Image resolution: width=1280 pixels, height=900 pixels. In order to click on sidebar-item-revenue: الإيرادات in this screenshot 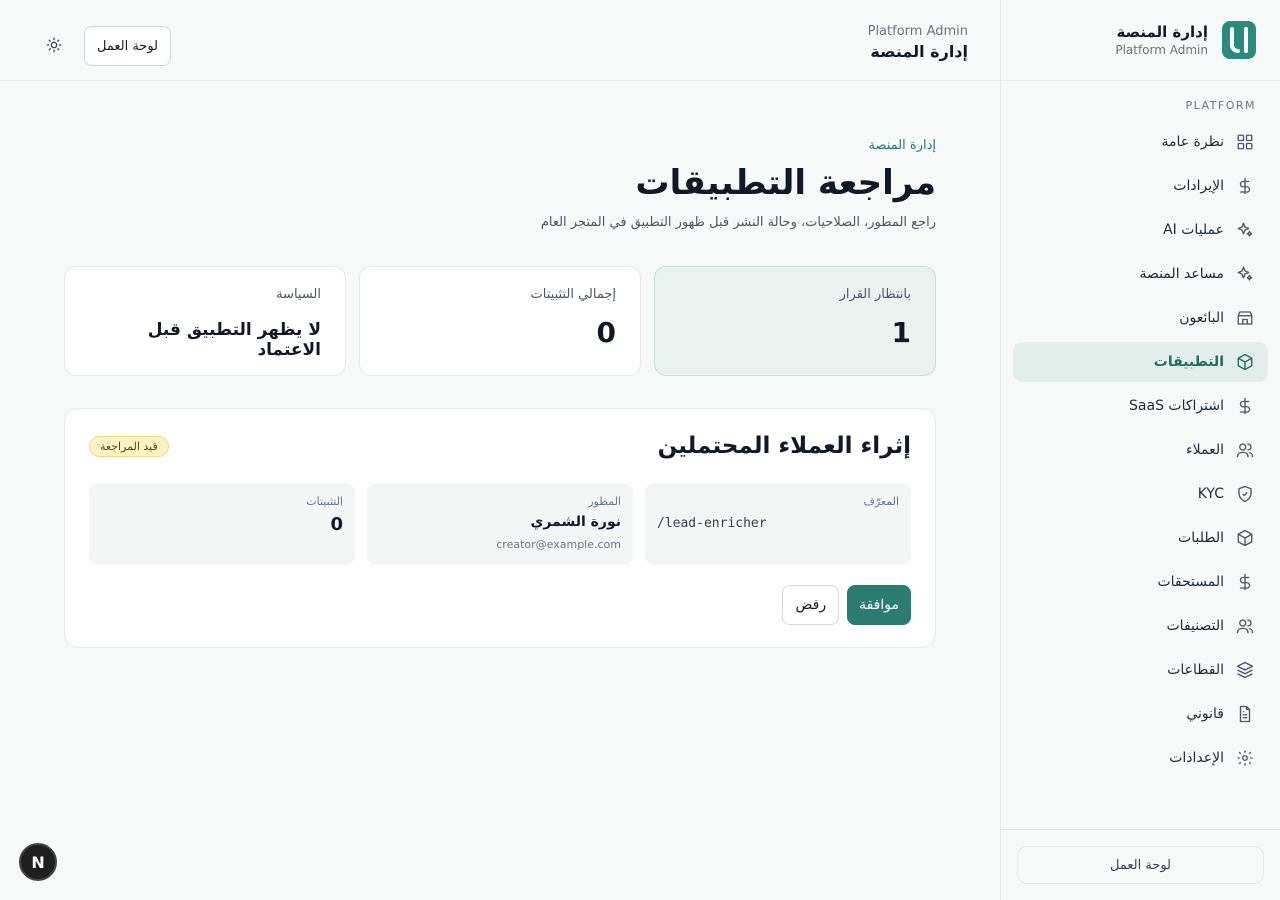, I will do `click(1140, 186)`.